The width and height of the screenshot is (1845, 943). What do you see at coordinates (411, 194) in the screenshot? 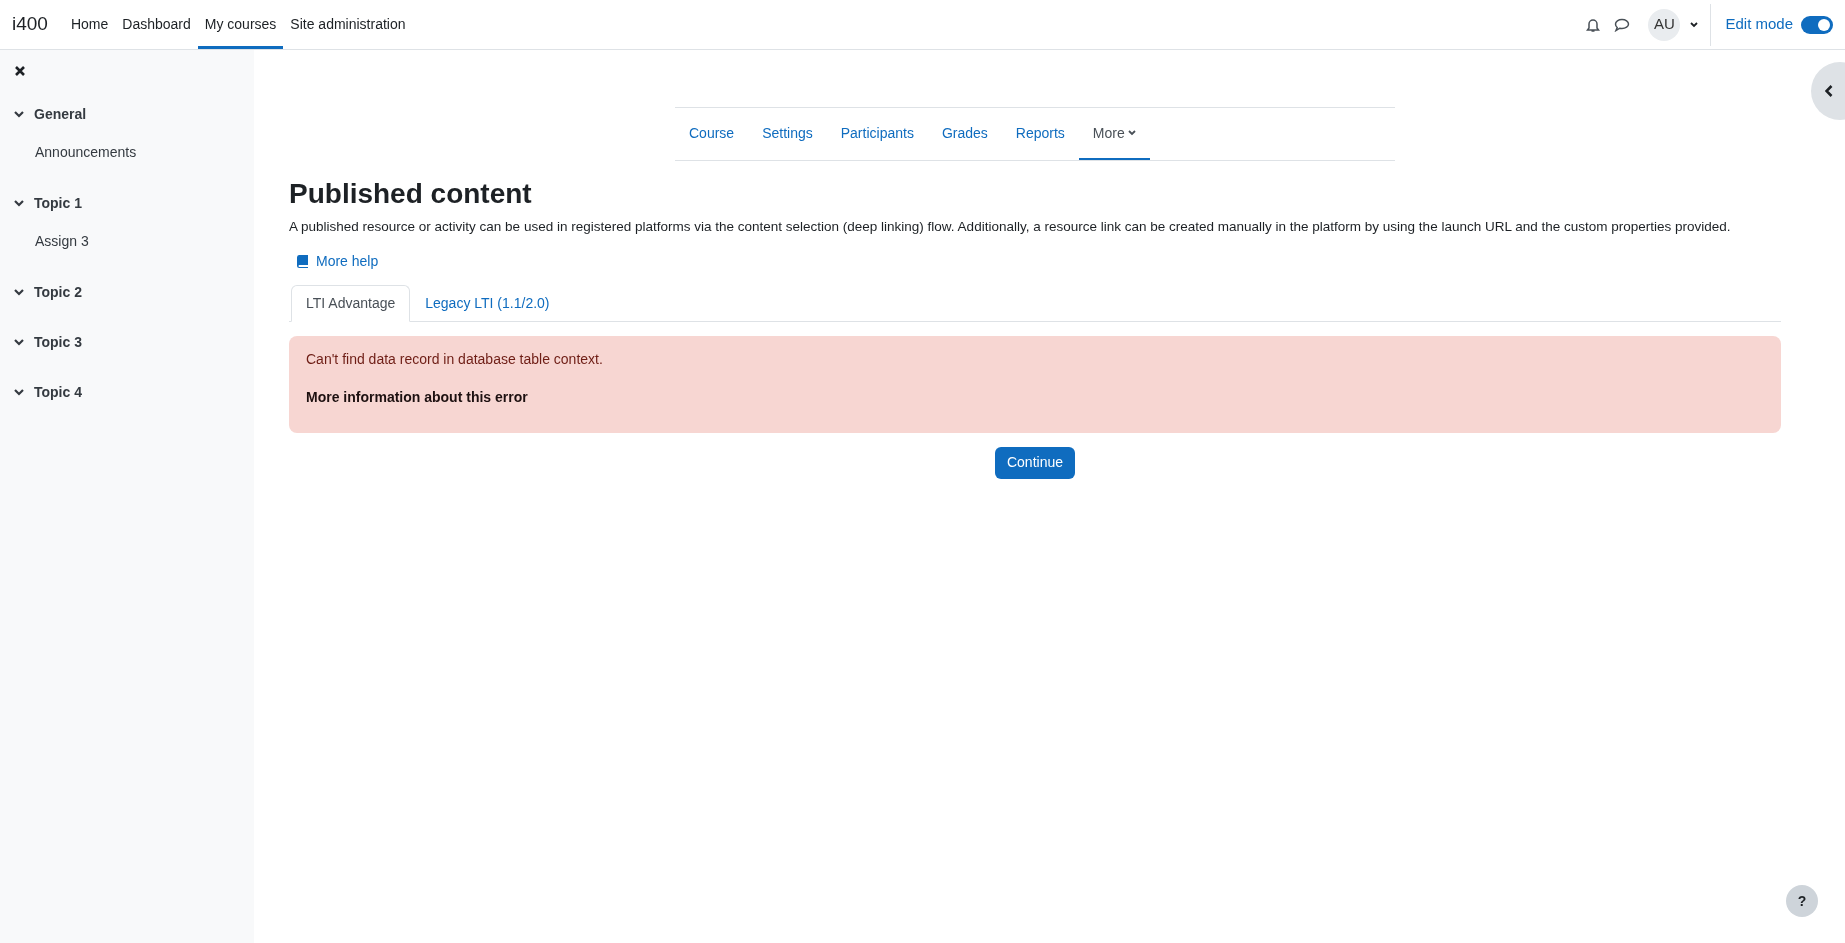
I see `page-heading: Published content` at bounding box center [411, 194].